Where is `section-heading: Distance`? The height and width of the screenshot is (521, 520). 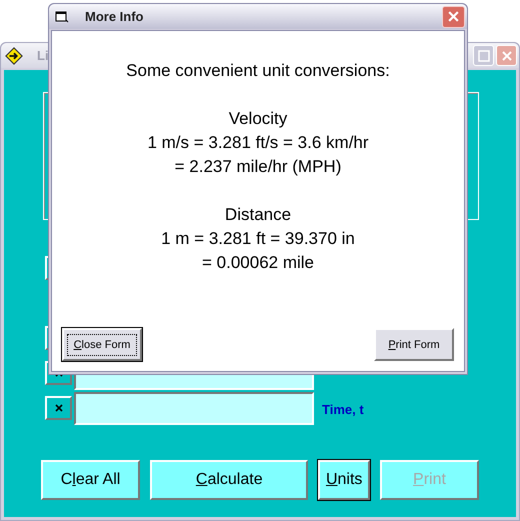 section-heading: Distance is located at coordinates (258, 215).